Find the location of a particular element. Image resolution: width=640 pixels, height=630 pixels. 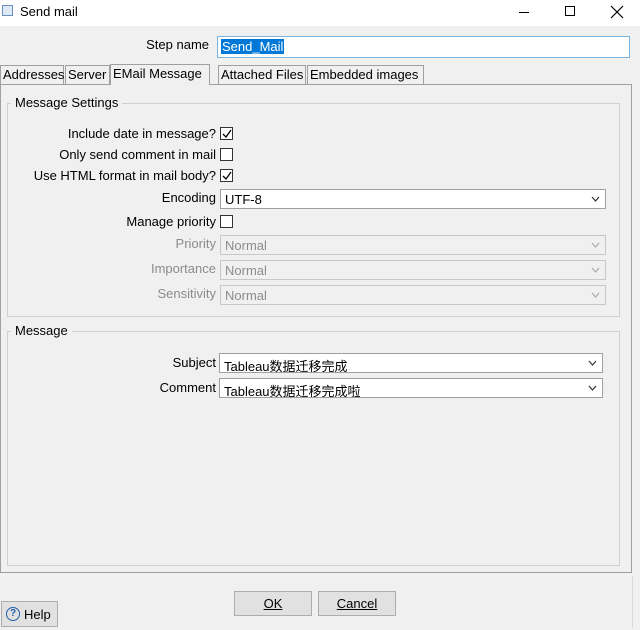

maximize-button is located at coordinates (571, 13).